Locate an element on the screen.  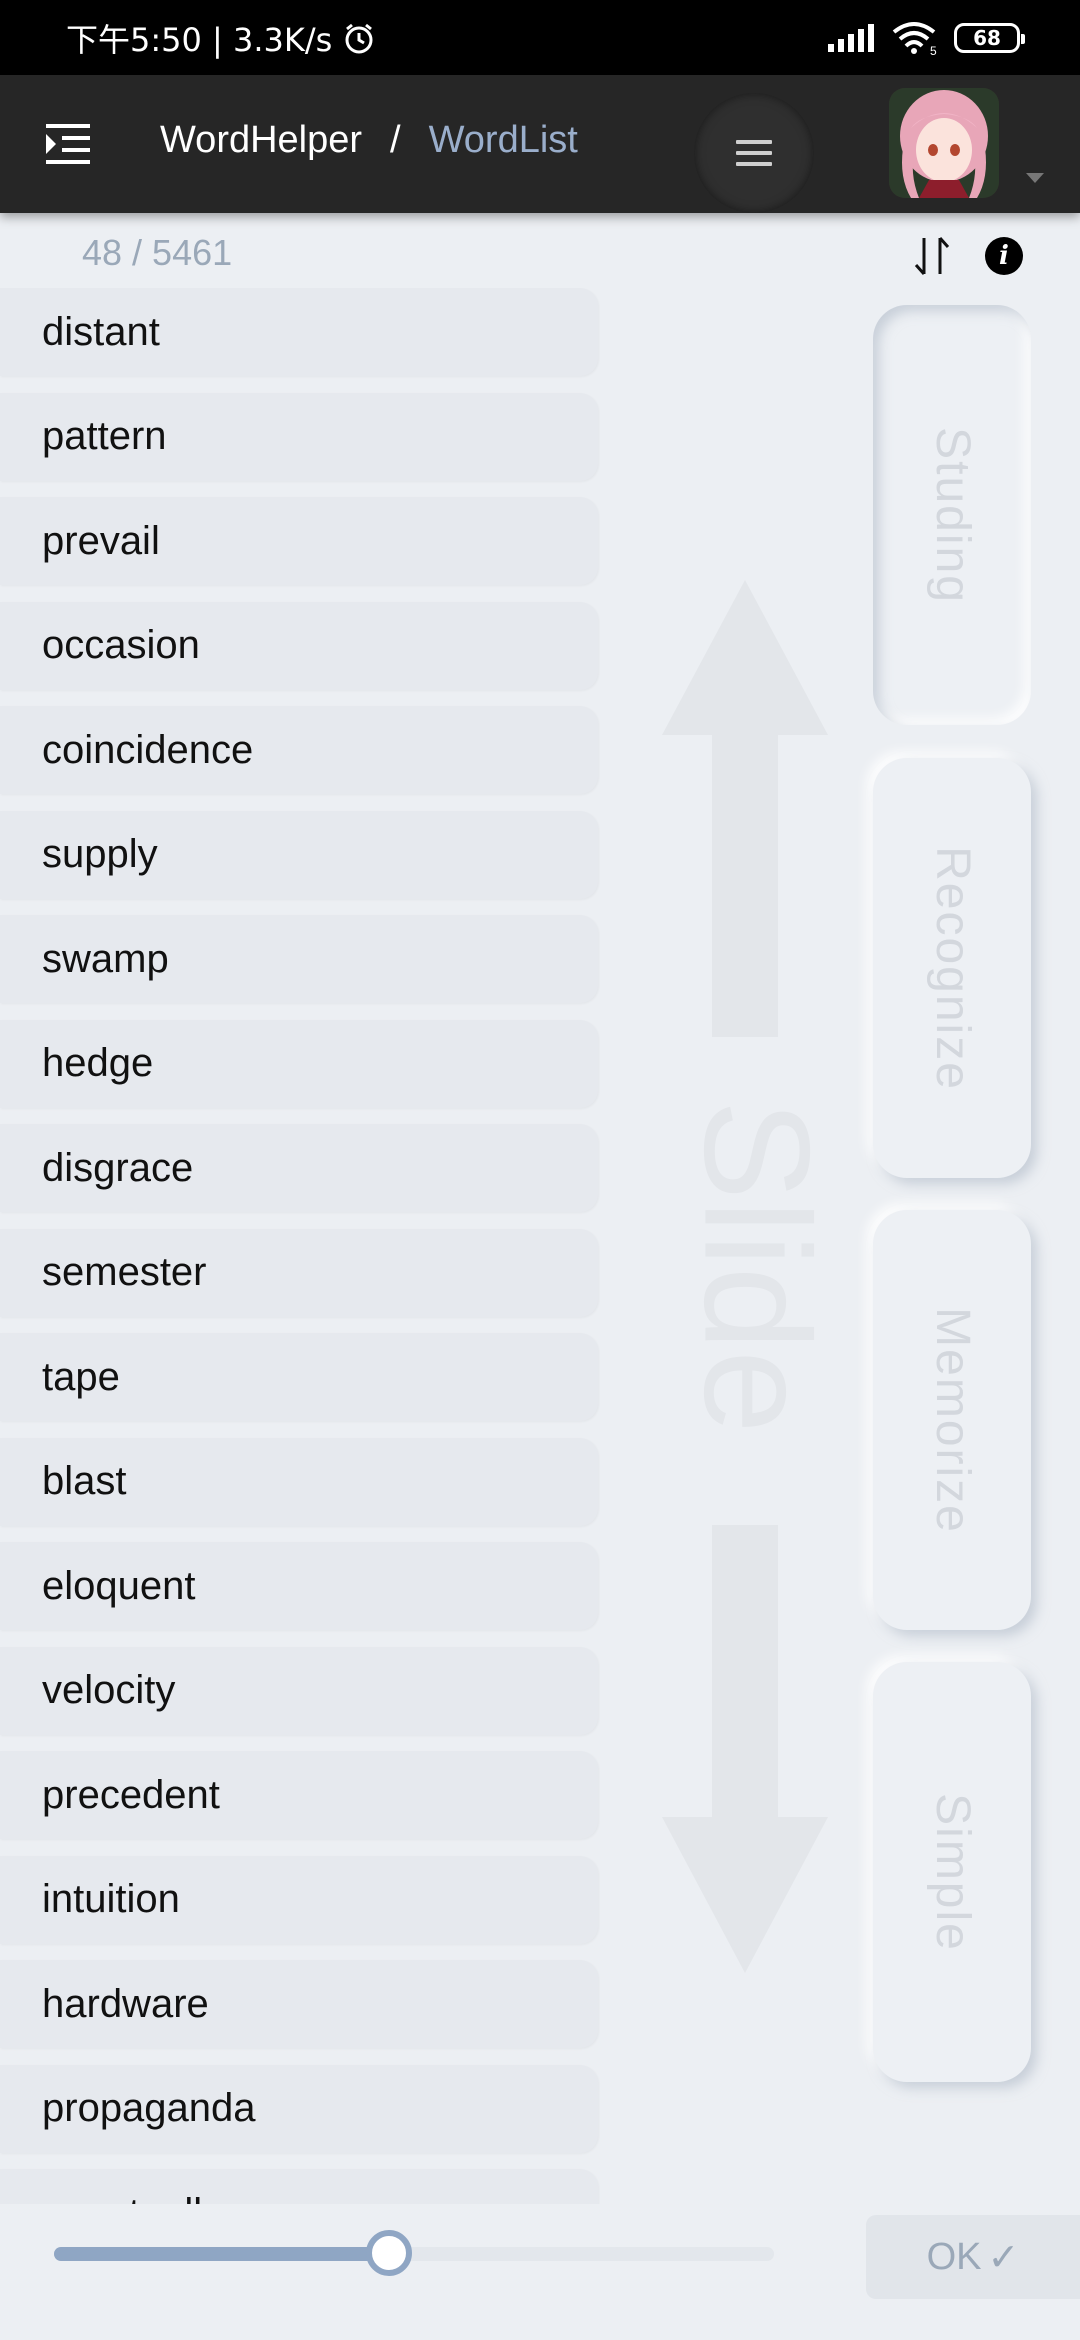
category-memorize-button: Memorize is located at coordinates (952, 1420).